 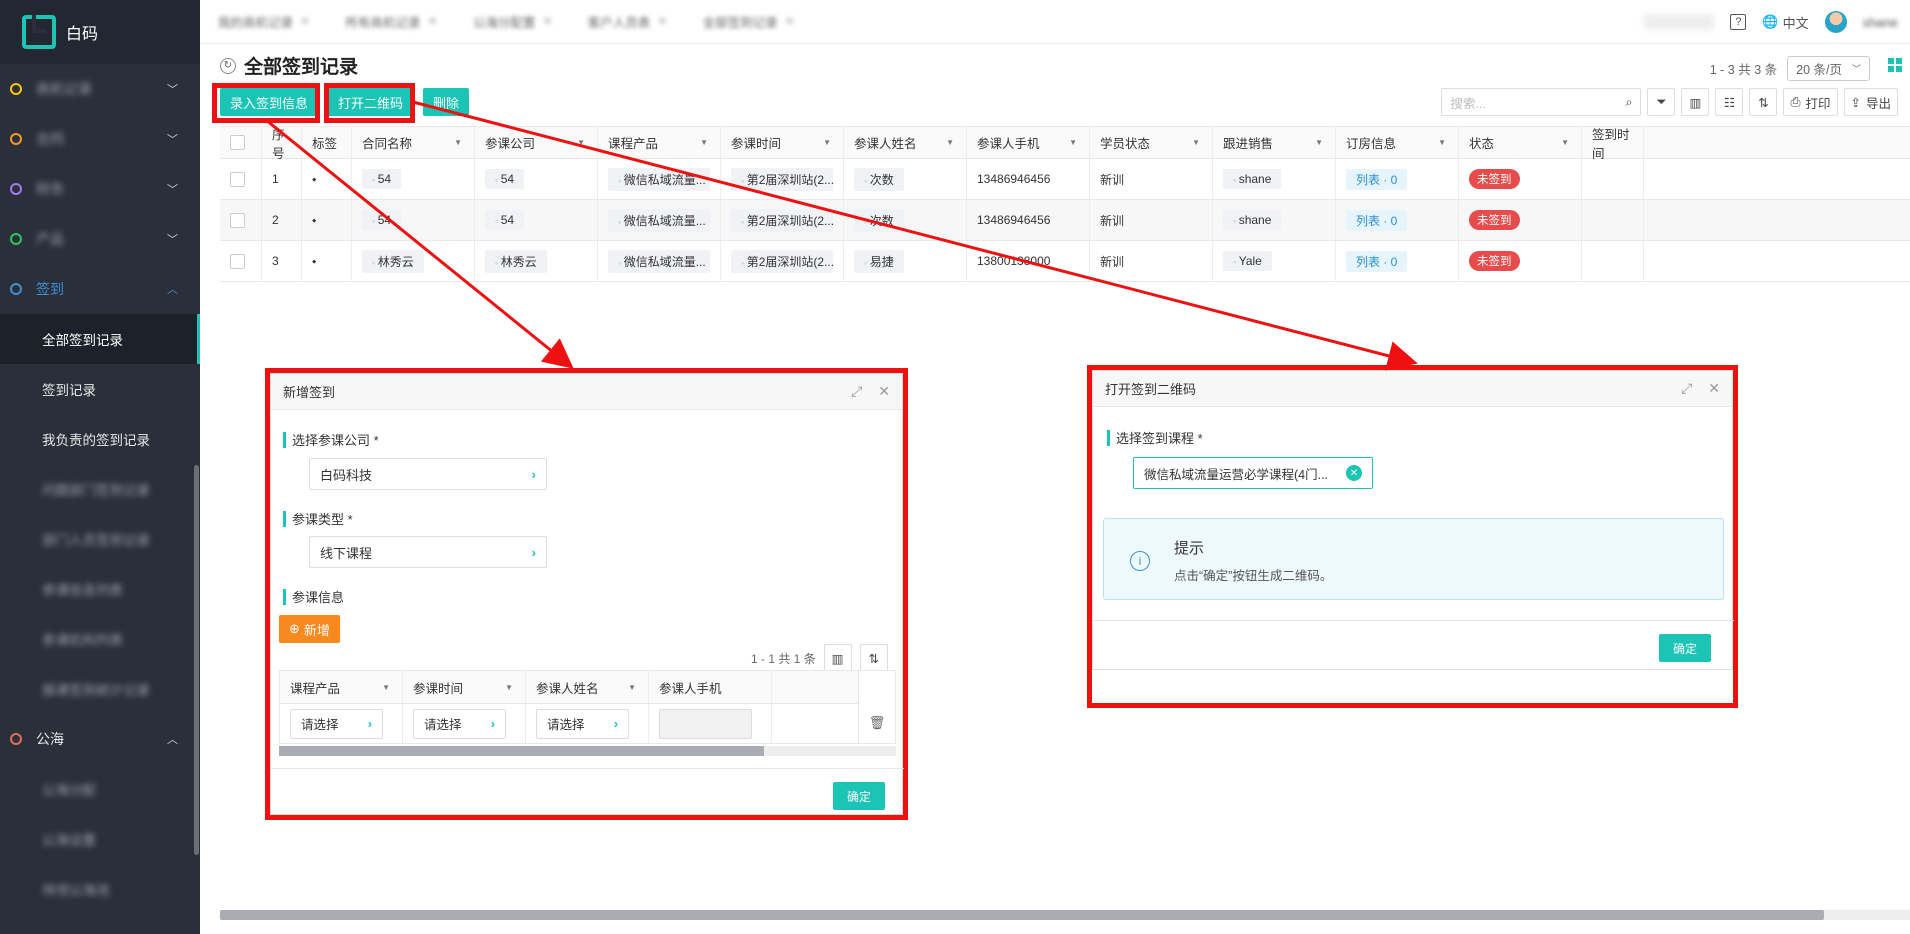 What do you see at coordinates (1880, 22) in the screenshot?
I see `user-name: shane` at bounding box center [1880, 22].